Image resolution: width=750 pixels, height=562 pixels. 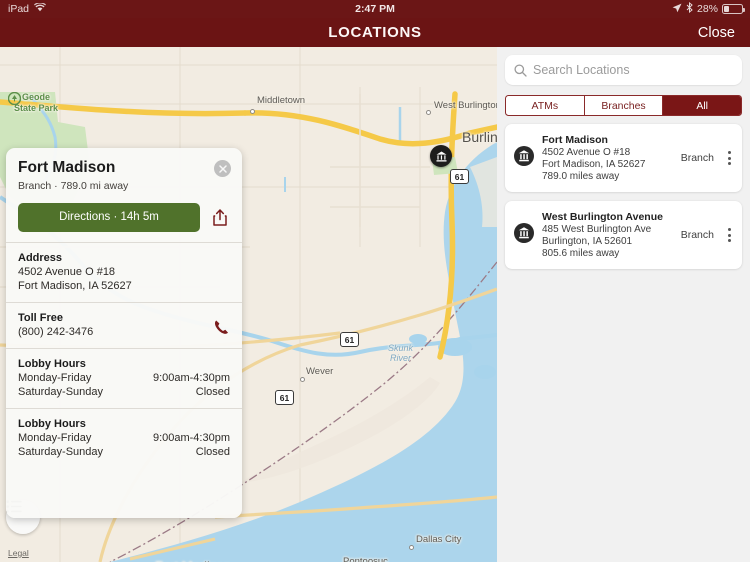 What do you see at coordinates (252, 111) in the screenshot?
I see `map-dot-middletown` at bounding box center [252, 111].